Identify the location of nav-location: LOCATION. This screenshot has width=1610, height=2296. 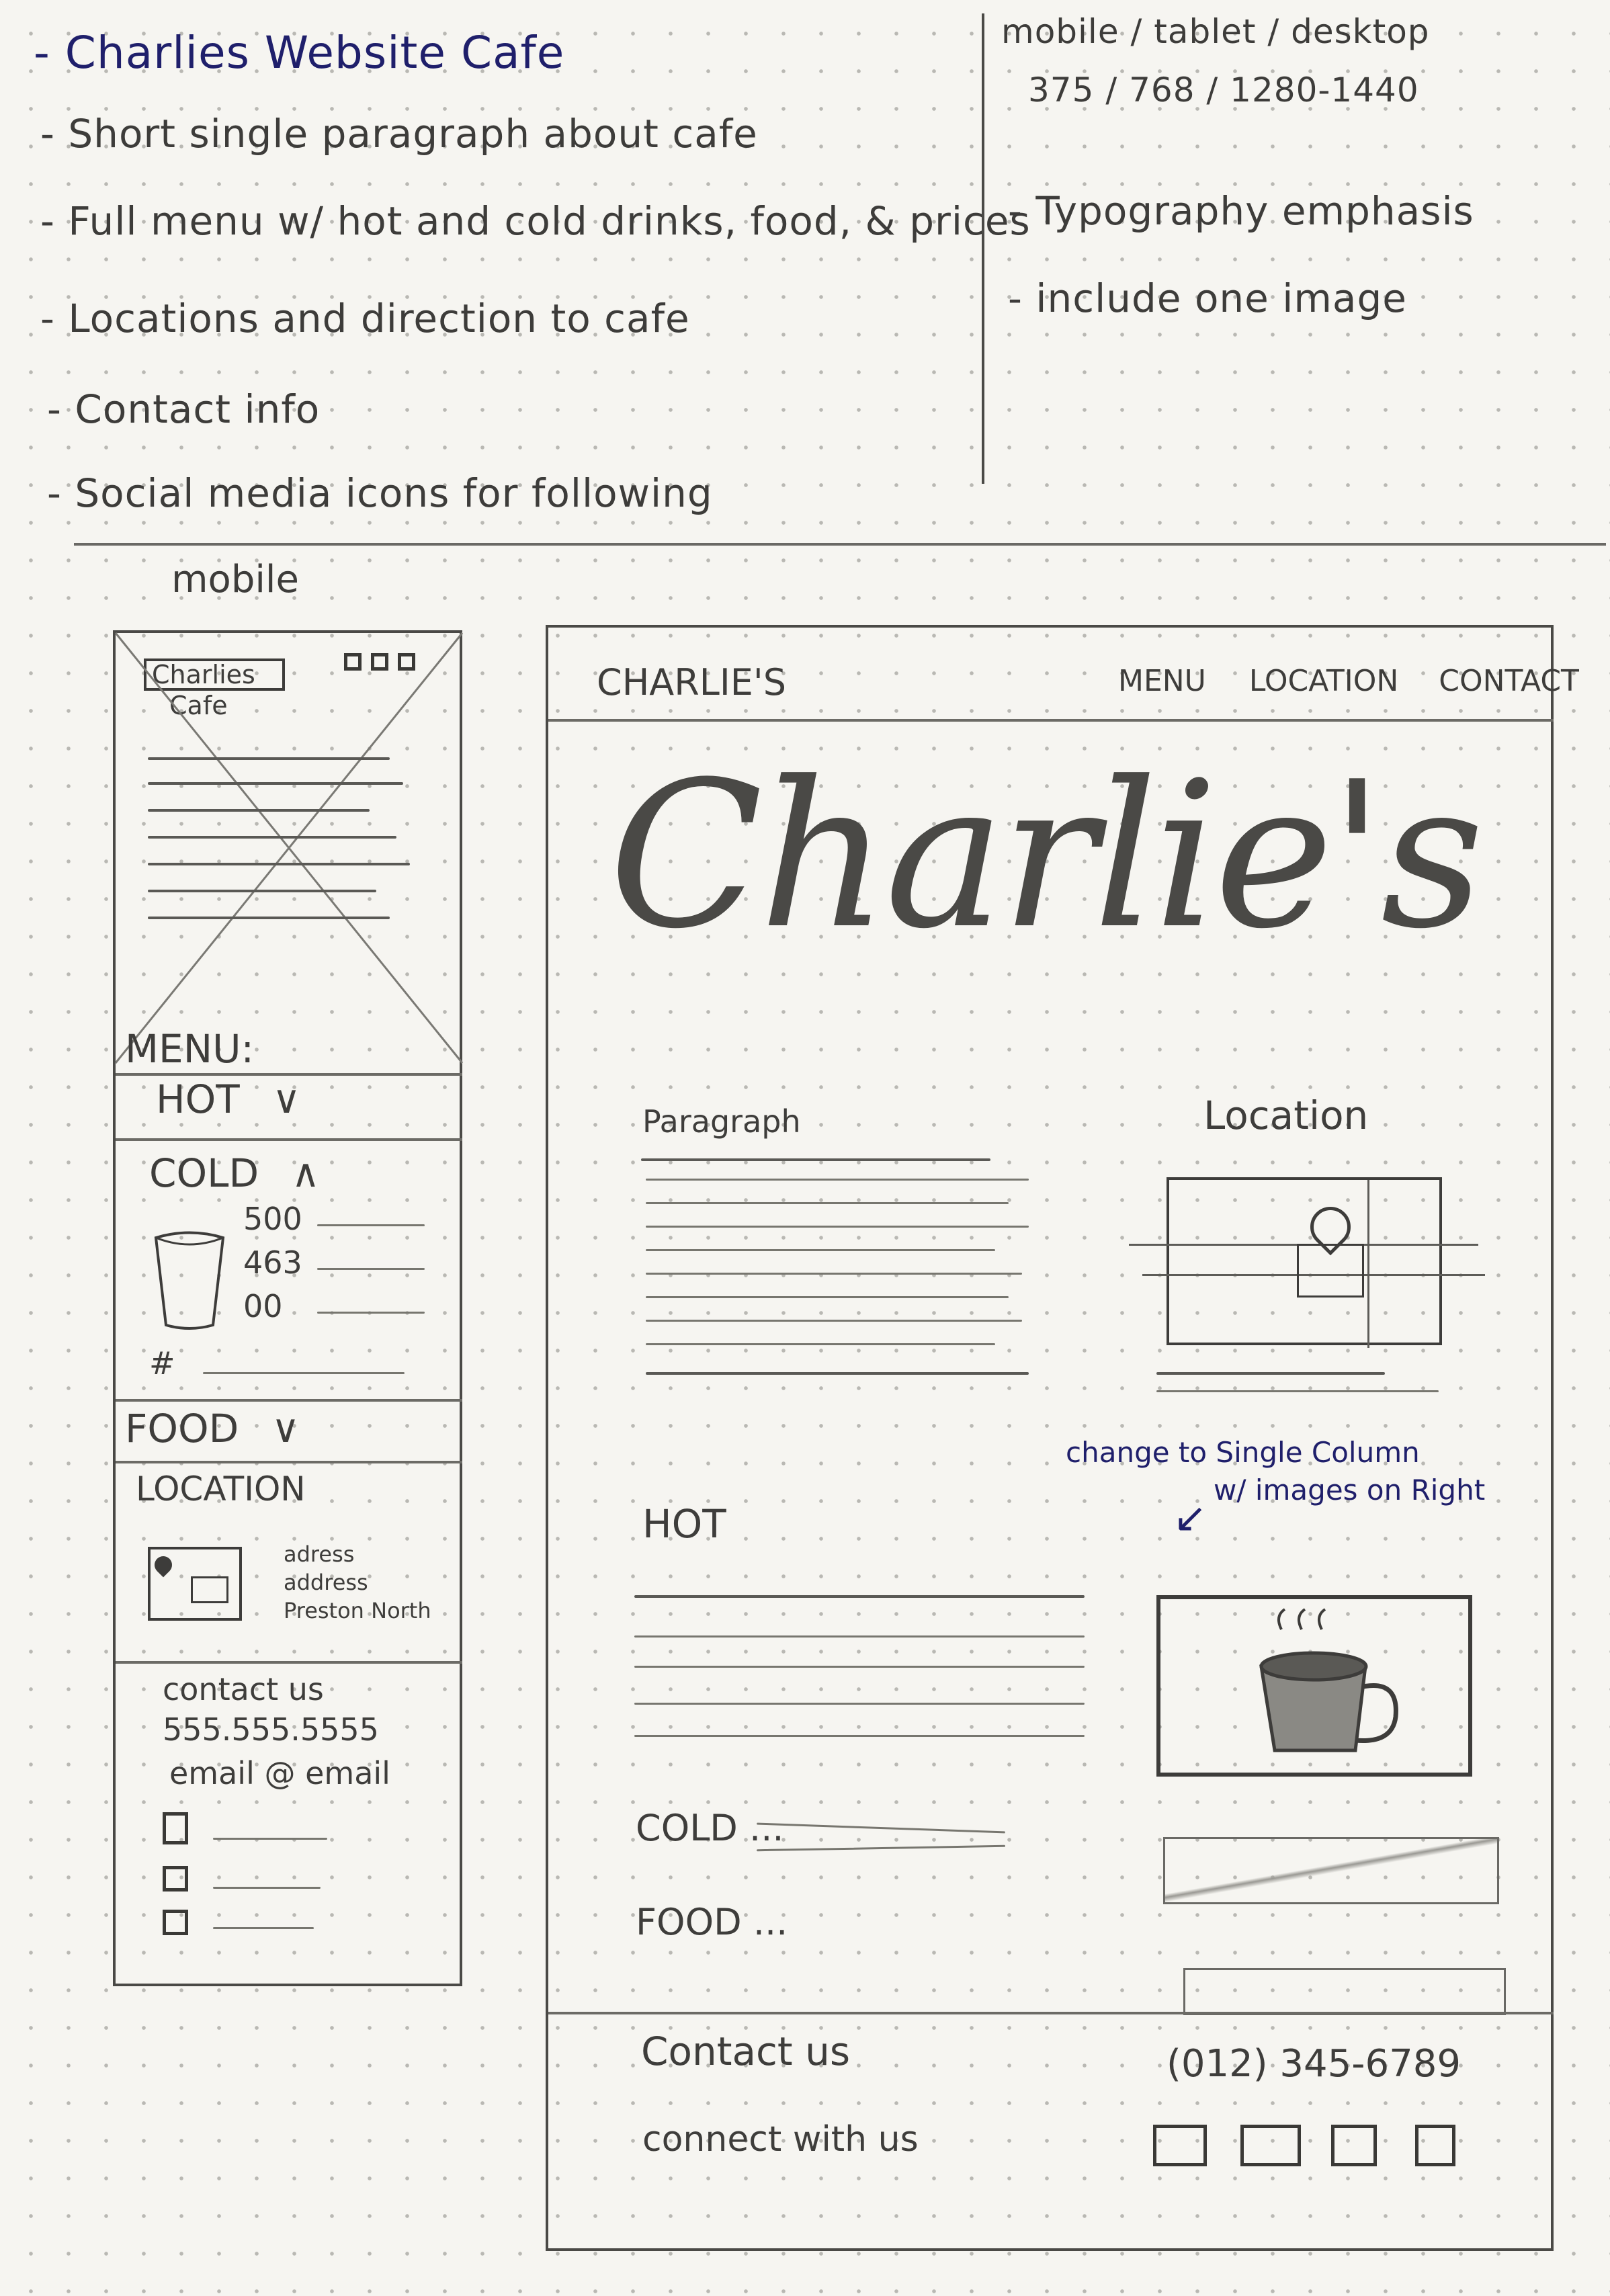
(1323, 681).